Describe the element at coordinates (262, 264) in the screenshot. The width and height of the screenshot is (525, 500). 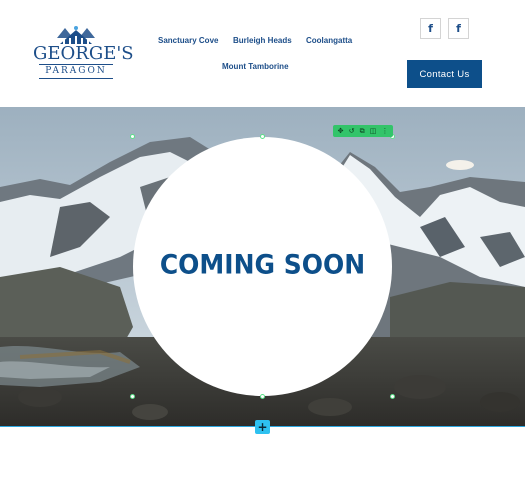
I see `coming-soon-heading: COMING SOON` at that location.